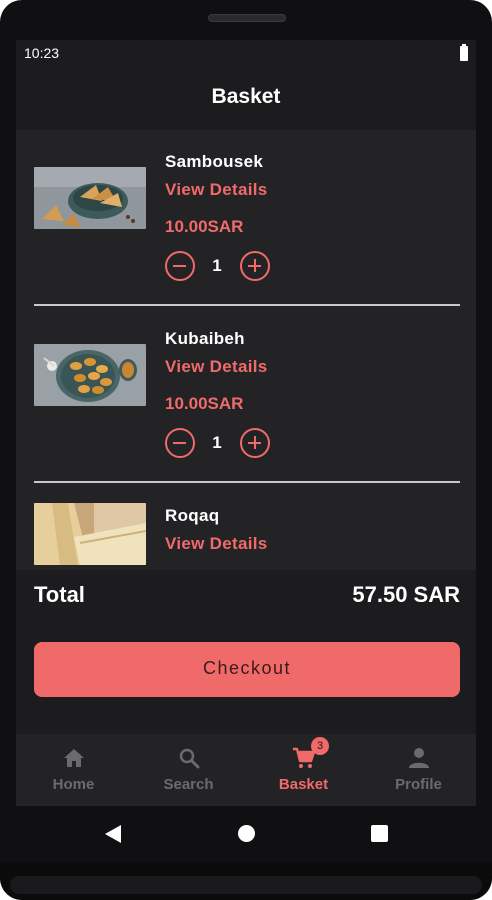 The width and height of the screenshot is (492, 900). I want to click on checkout-button: Checkout, so click(247, 669).